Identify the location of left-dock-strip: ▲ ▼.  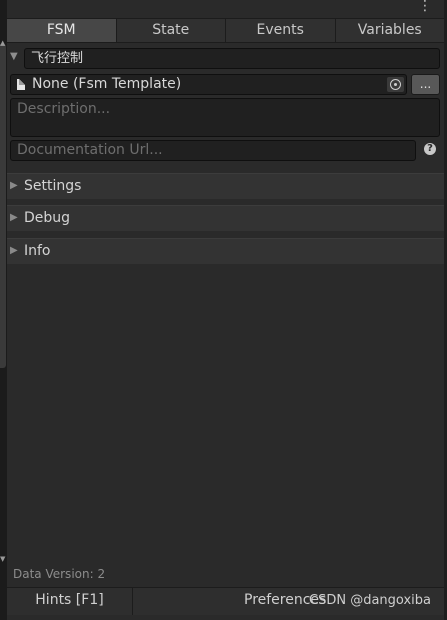
(3, 310).